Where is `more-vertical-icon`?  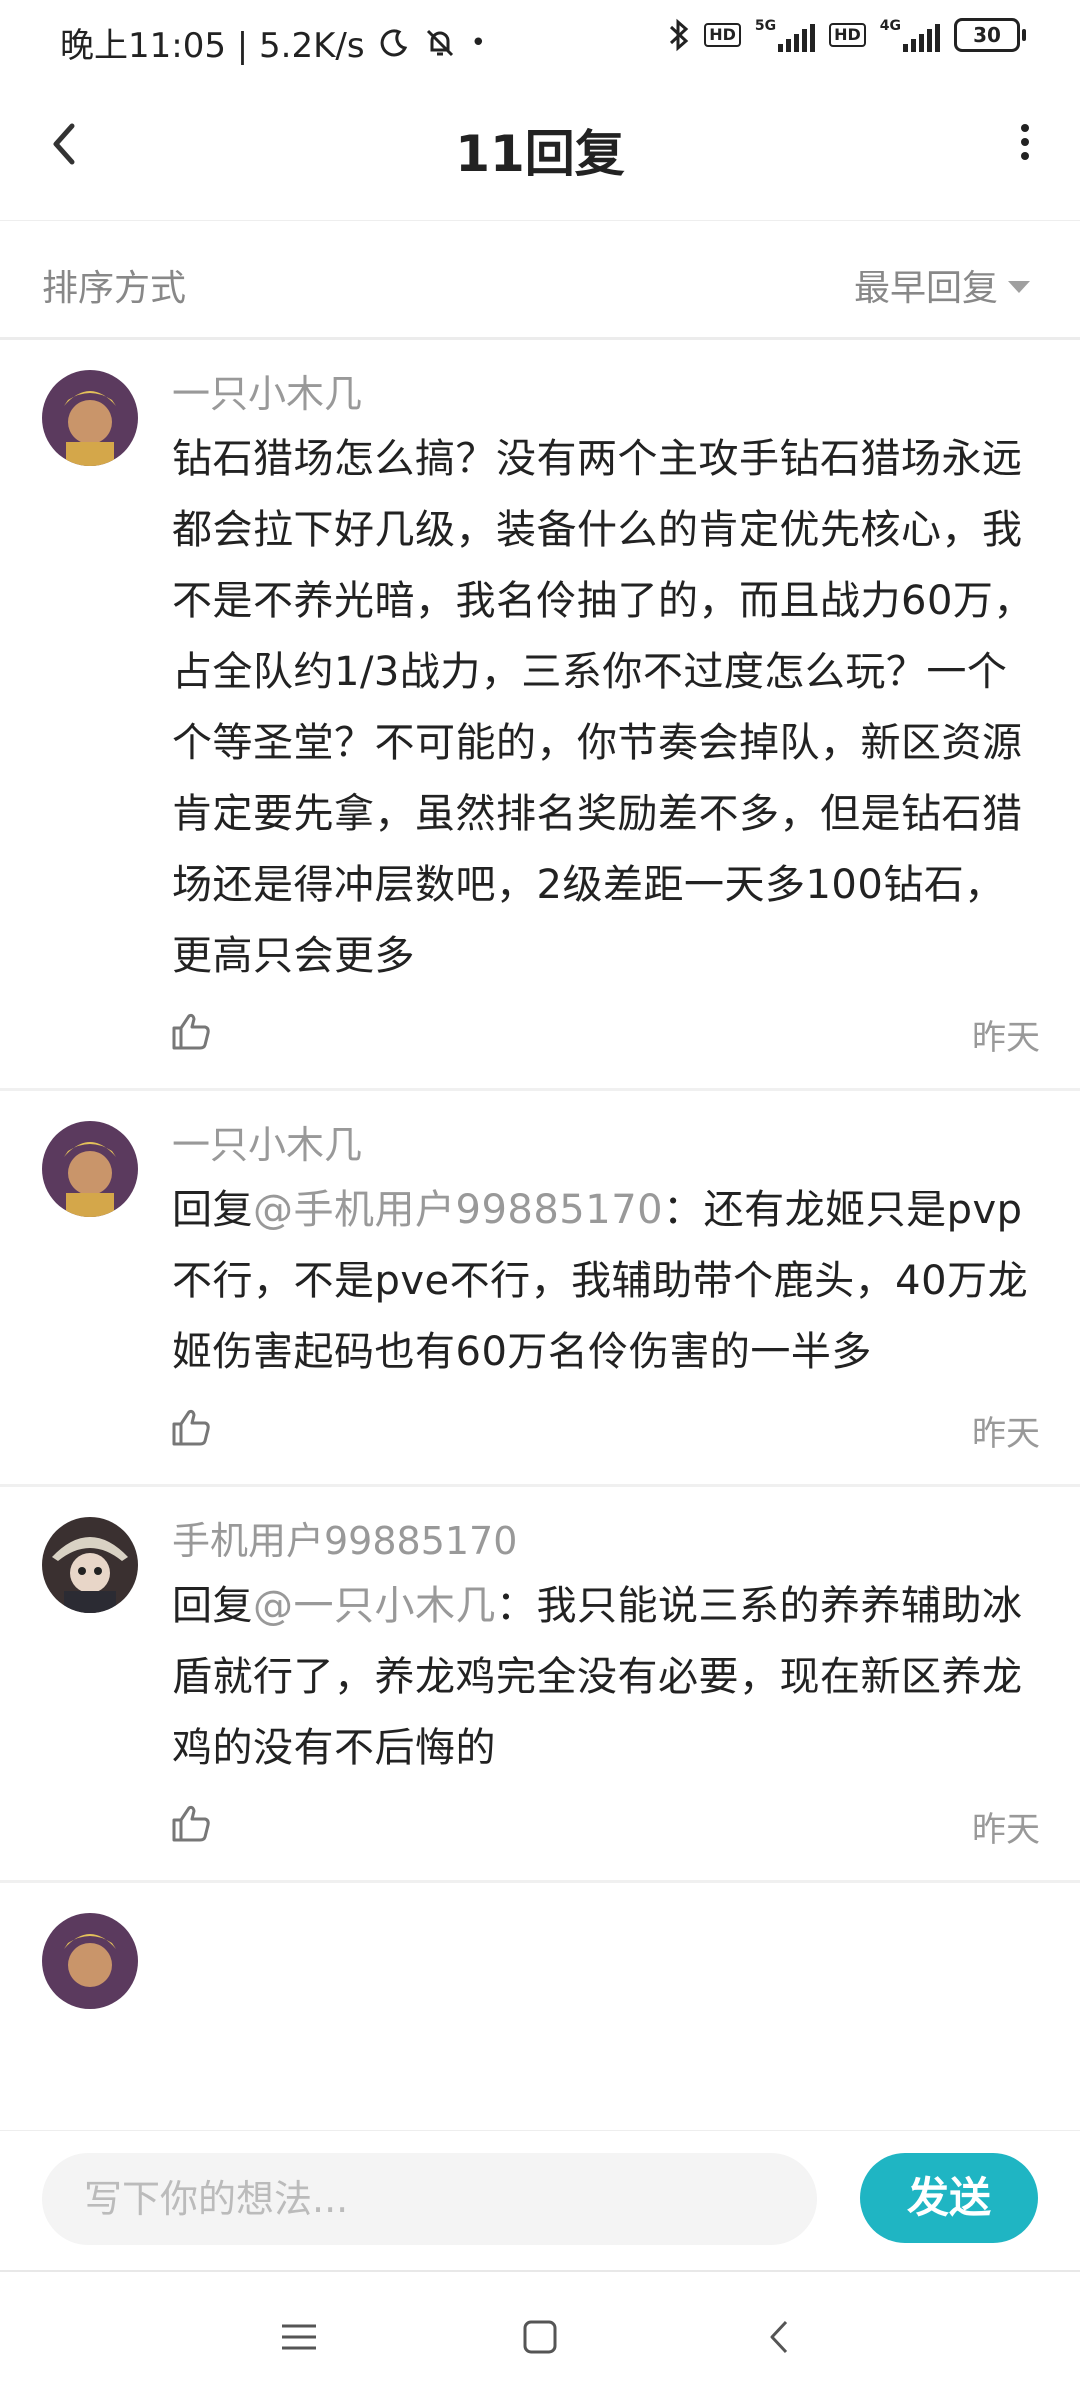 more-vertical-icon is located at coordinates (1025, 143).